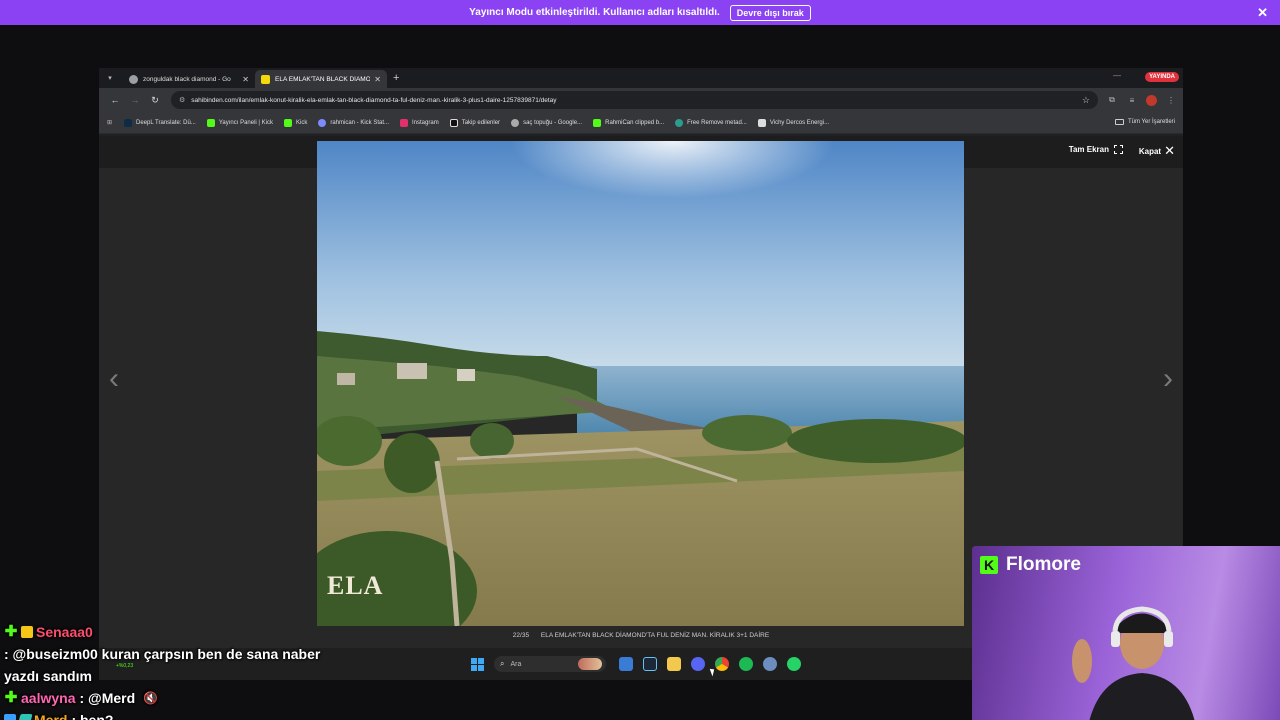 Image resolution: width=1280 pixels, height=720 pixels. I want to click on bookmark-instagram: Instagram, so click(419, 122).